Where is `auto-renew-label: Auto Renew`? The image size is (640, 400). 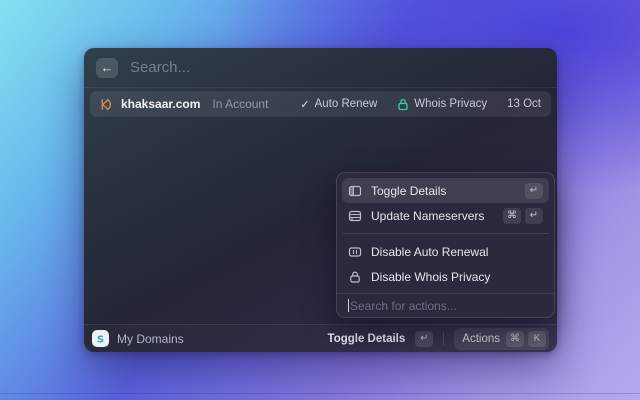 auto-renew-label: Auto Renew is located at coordinates (346, 104).